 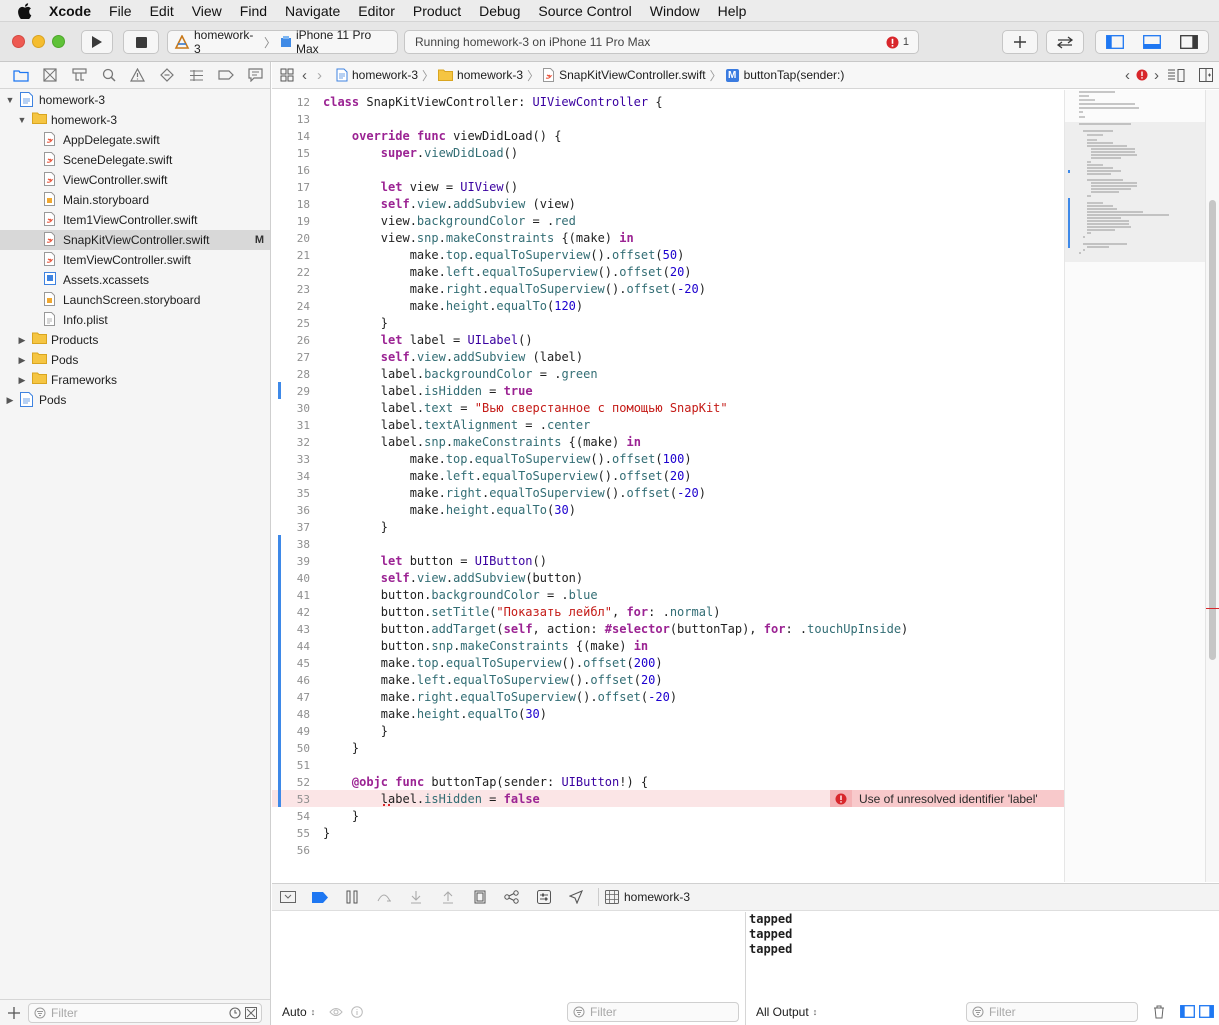 I want to click on apple-menu-icon, so click(x=29, y=10).